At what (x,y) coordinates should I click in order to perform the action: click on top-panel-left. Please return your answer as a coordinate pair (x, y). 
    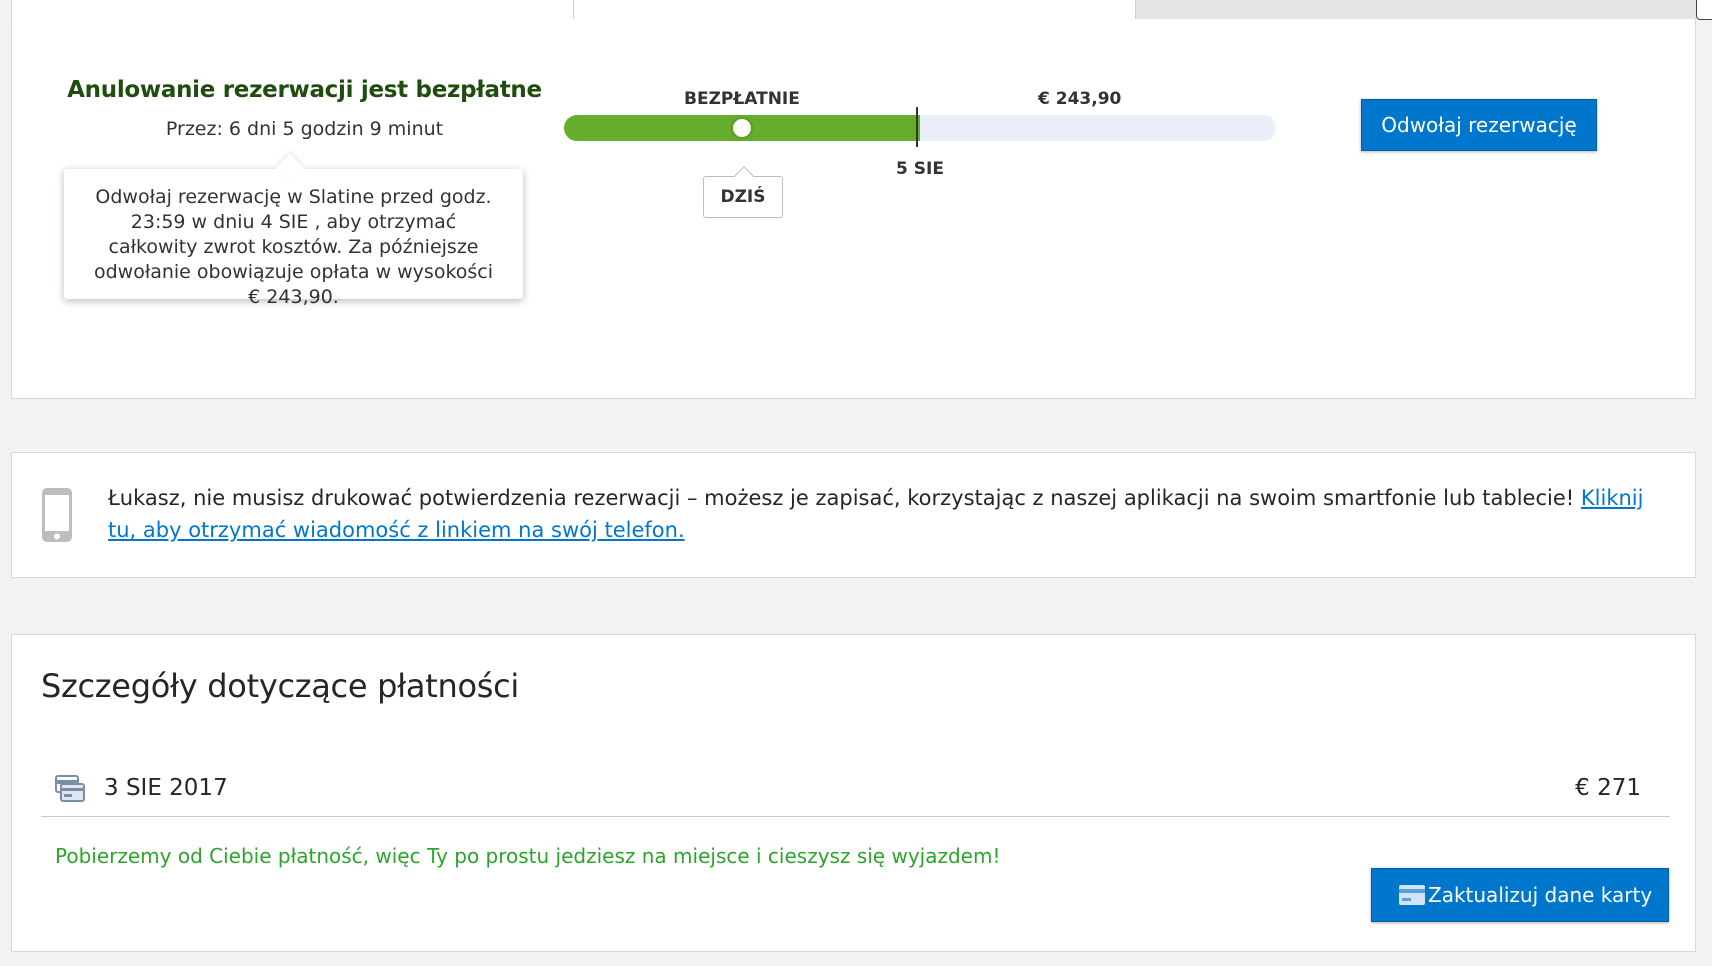
    Looking at the image, I should click on (292, 10).